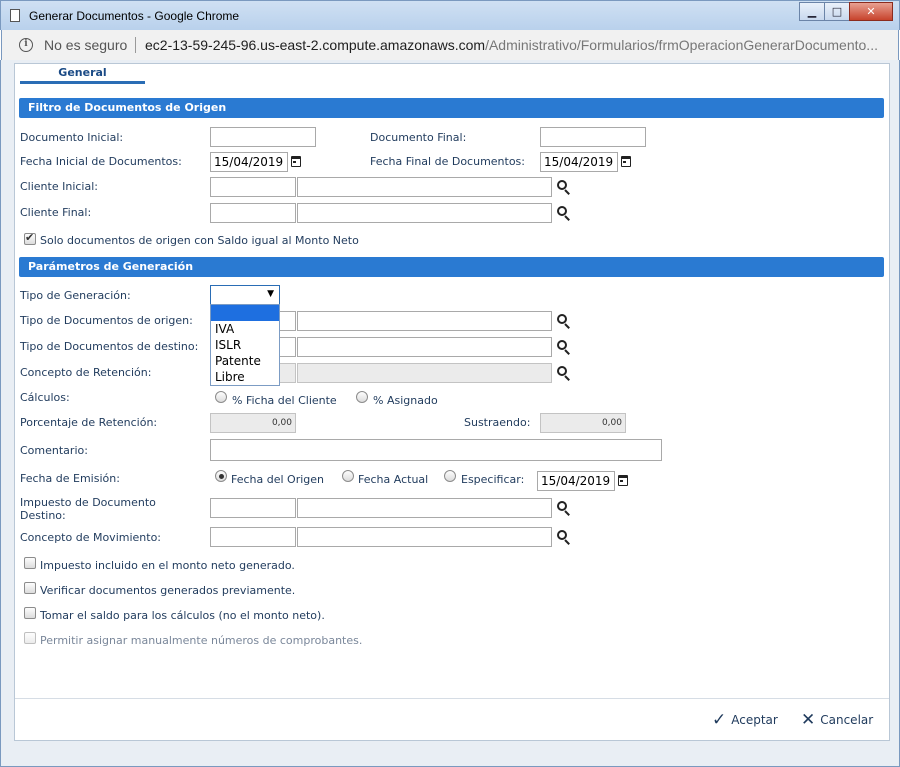 This screenshot has height=767, width=900. I want to click on especificar-radio, so click(450, 476).